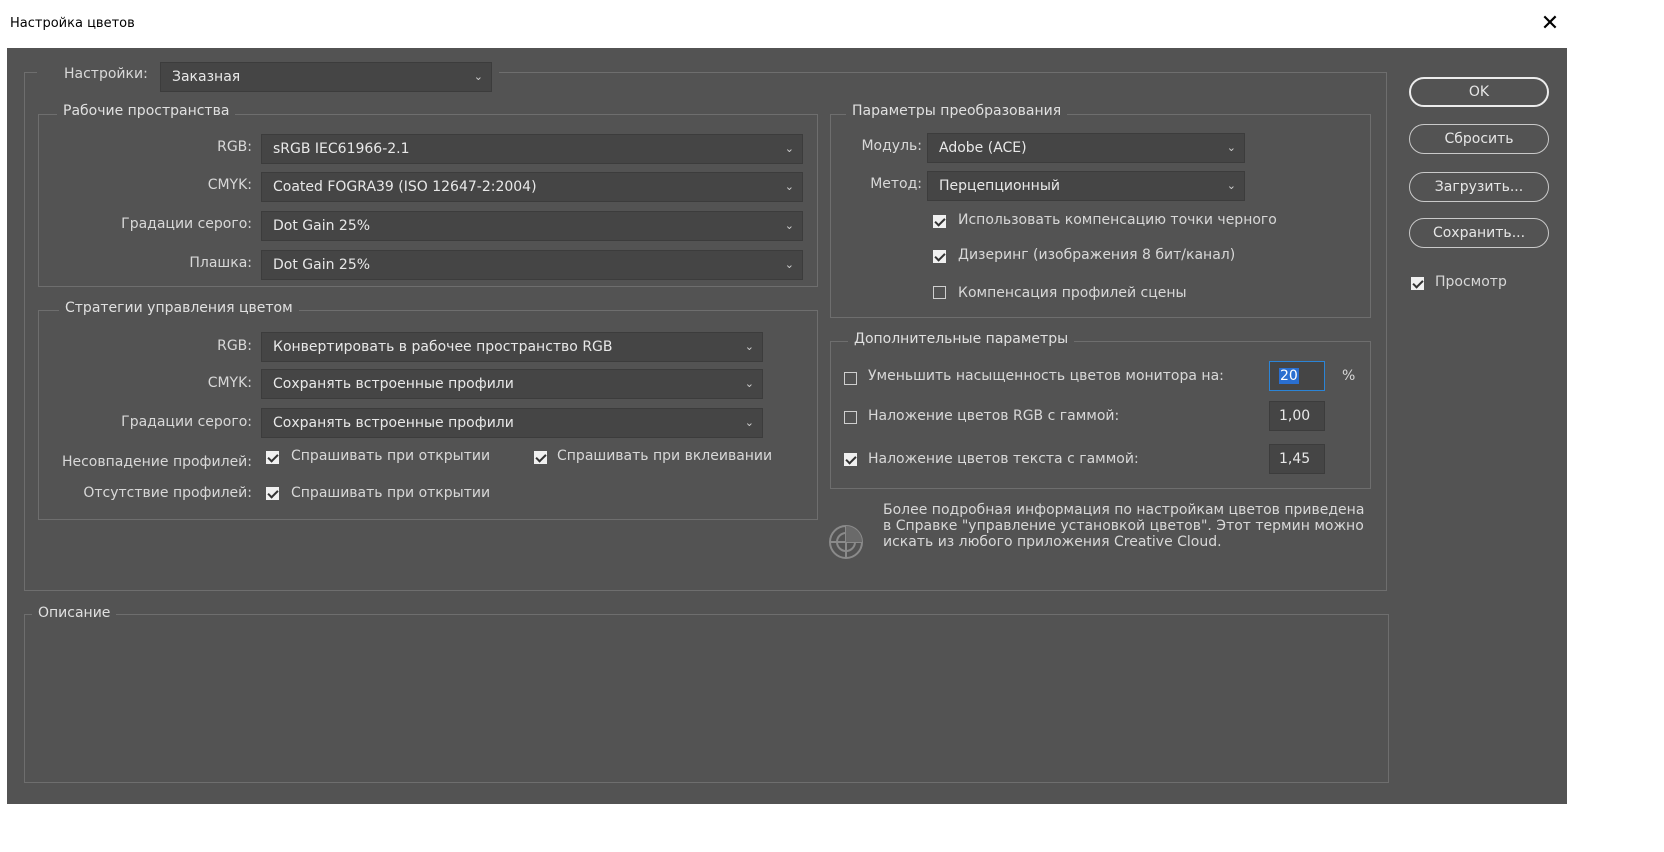  I want to click on blend-text-label: Наложение цветов текста с гаммой:, so click(1003, 459).